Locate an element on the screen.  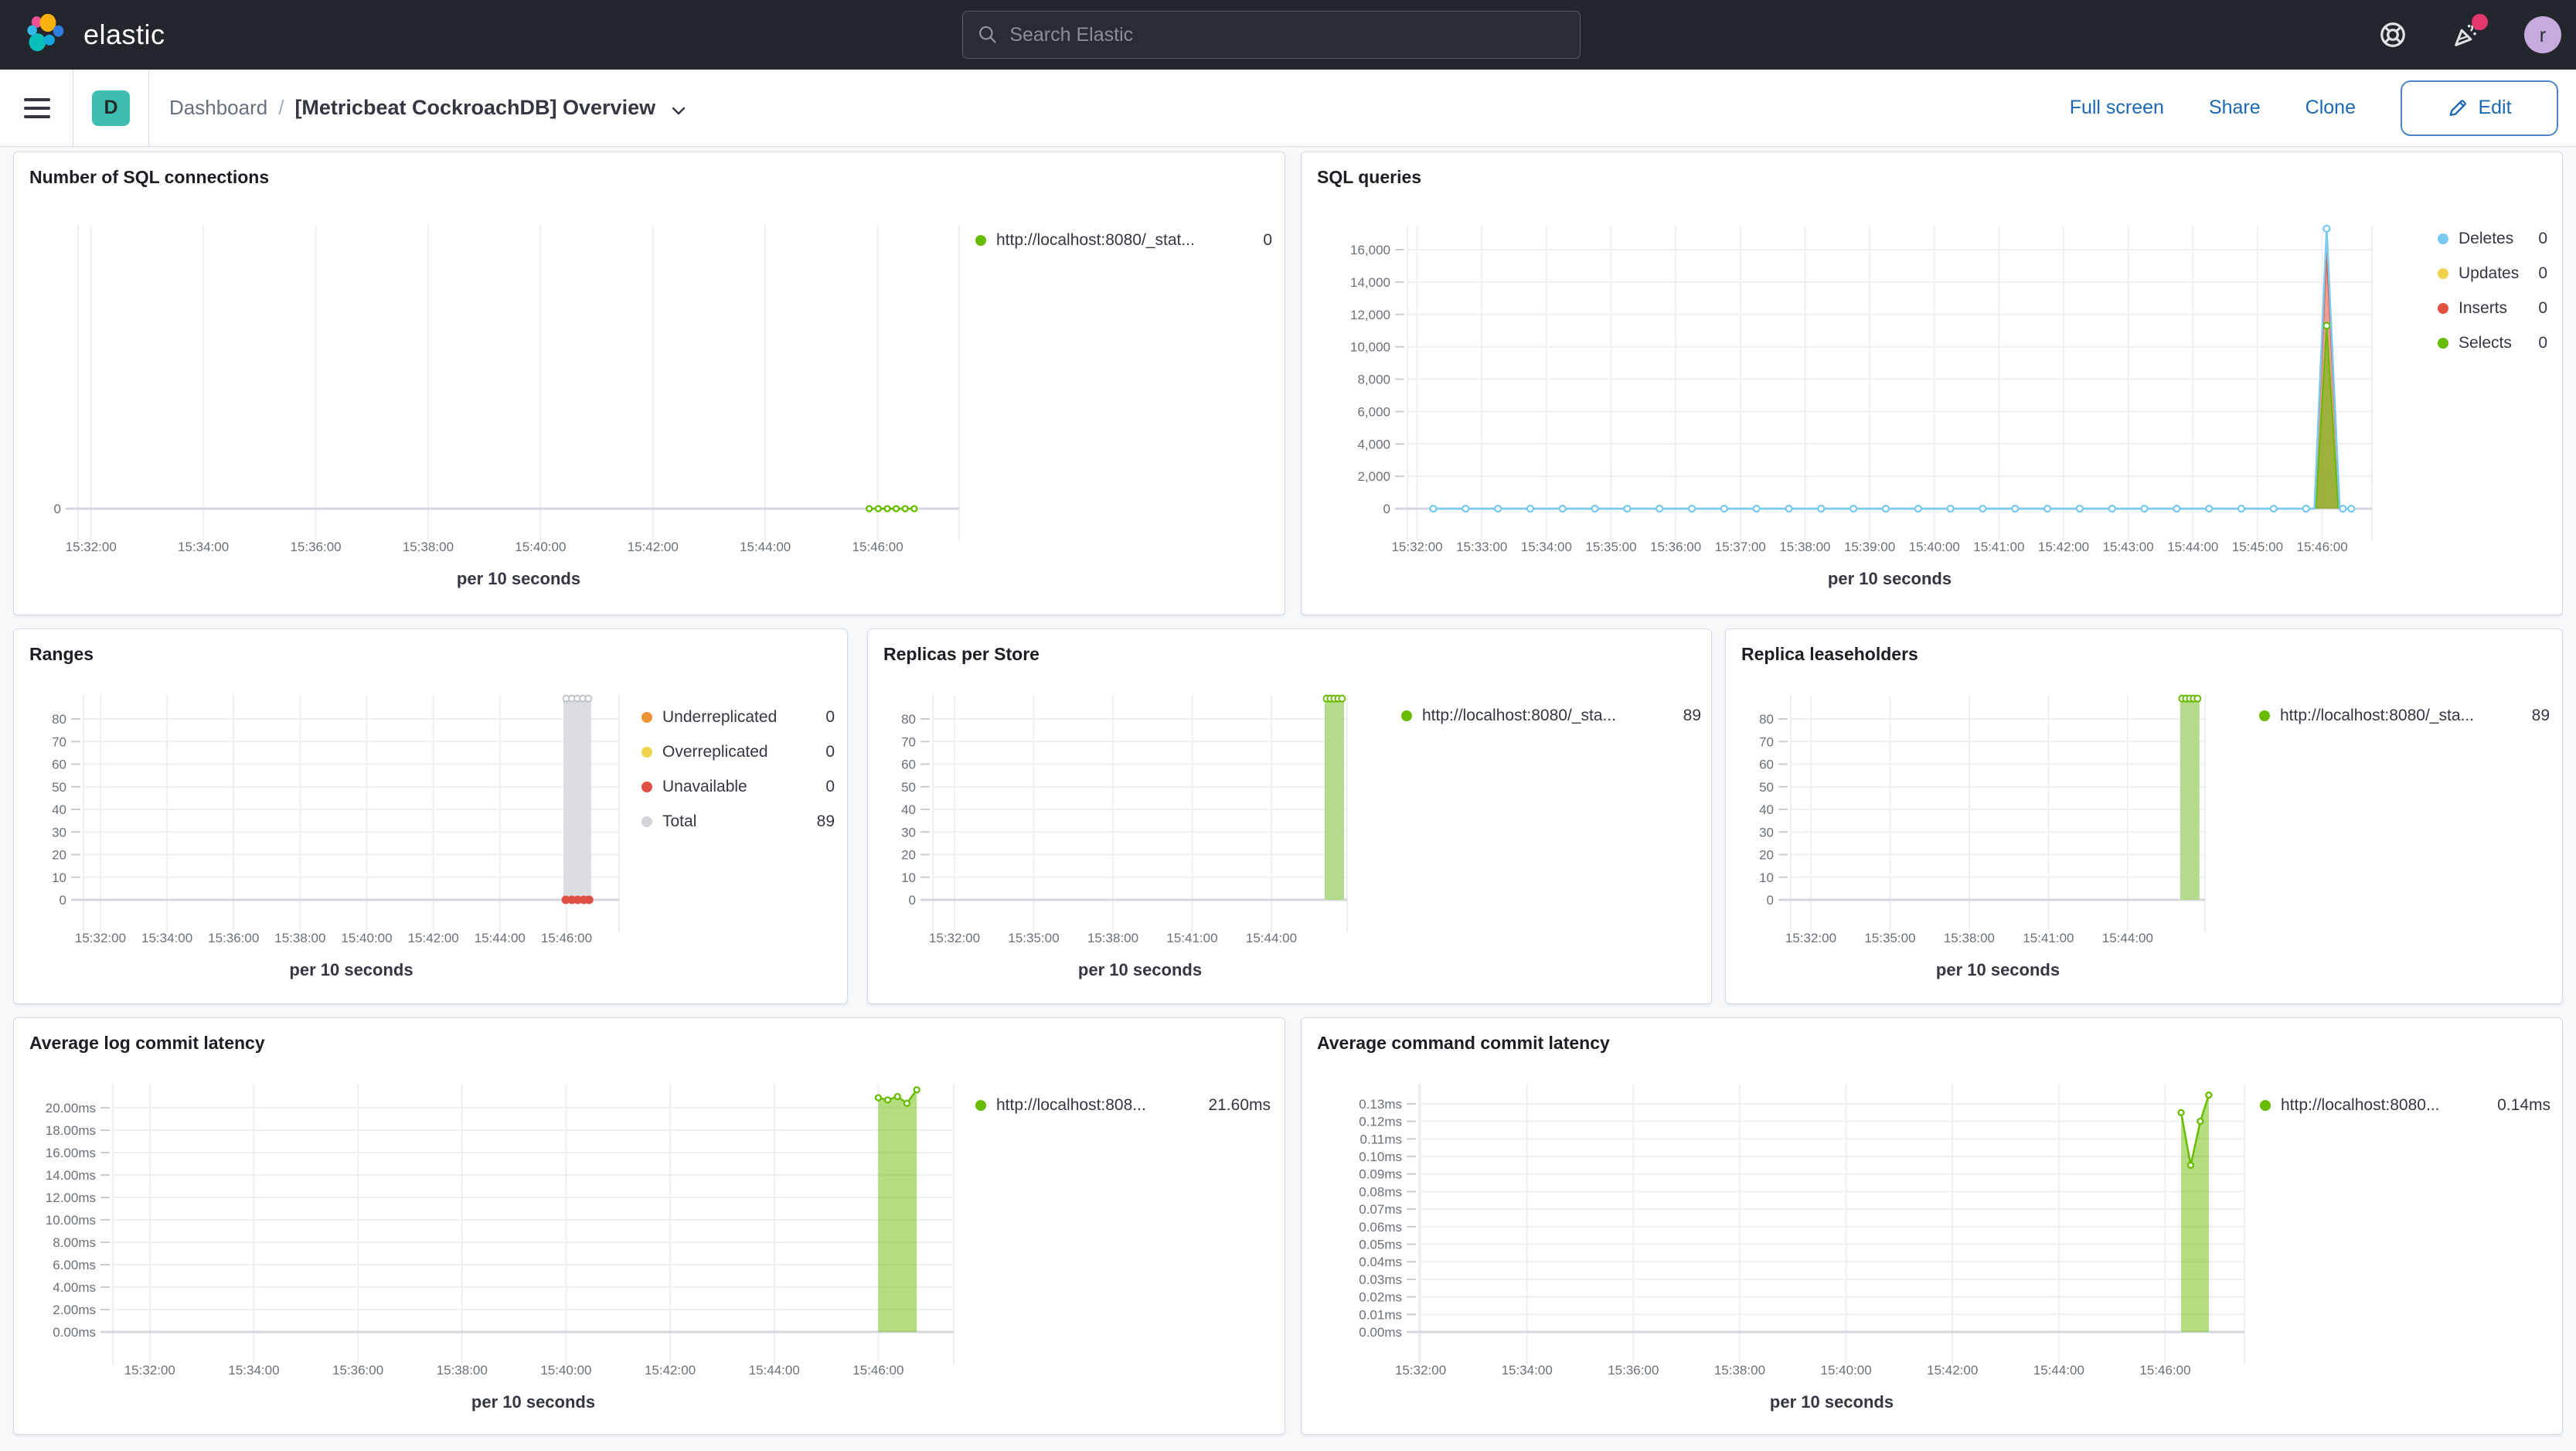
y-axis: 0 10 20 30 40 50 60 70 80 is located at coordinates (59, 810).